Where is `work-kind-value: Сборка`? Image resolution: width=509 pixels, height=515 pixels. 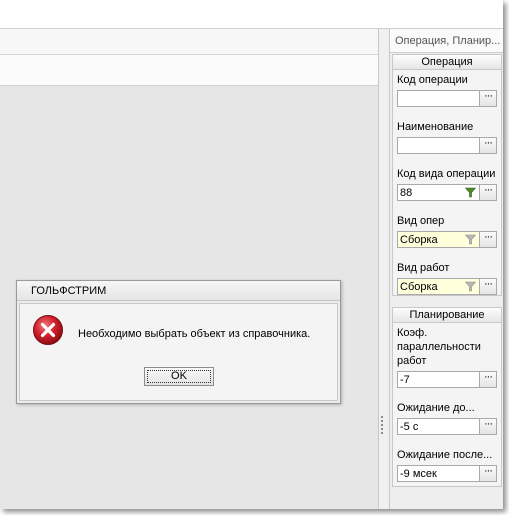
work-kind-value: Сборка is located at coordinates (419, 287).